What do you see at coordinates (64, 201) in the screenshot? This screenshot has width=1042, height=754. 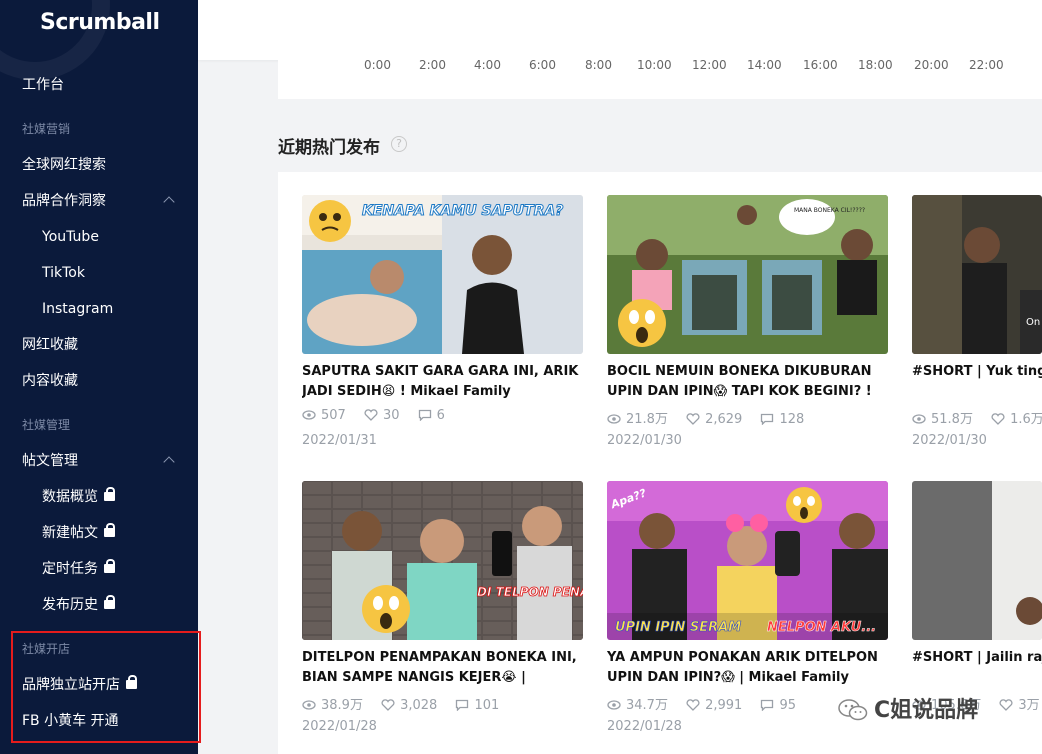 I see `sidebar-item-brand-insight: 品牌合作洞察` at bounding box center [64, 201].